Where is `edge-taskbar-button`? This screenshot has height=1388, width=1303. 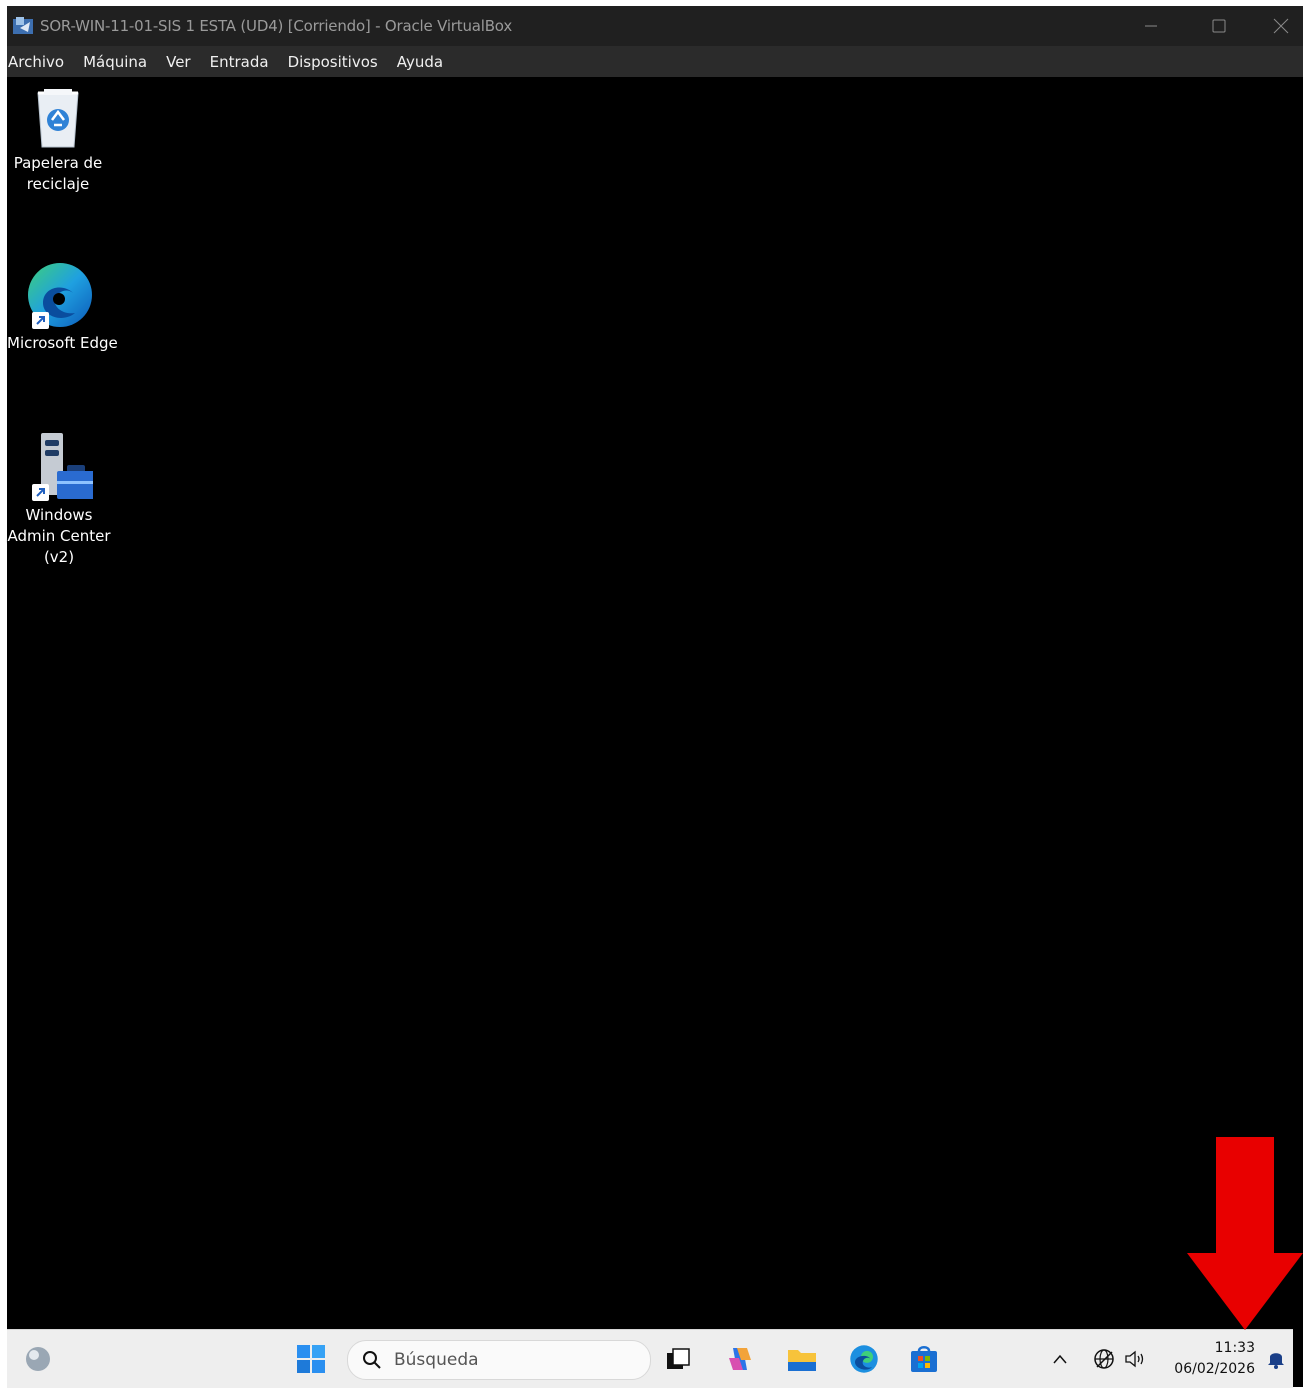 edge-taskbar-button is located at coordinates (864, 1359).